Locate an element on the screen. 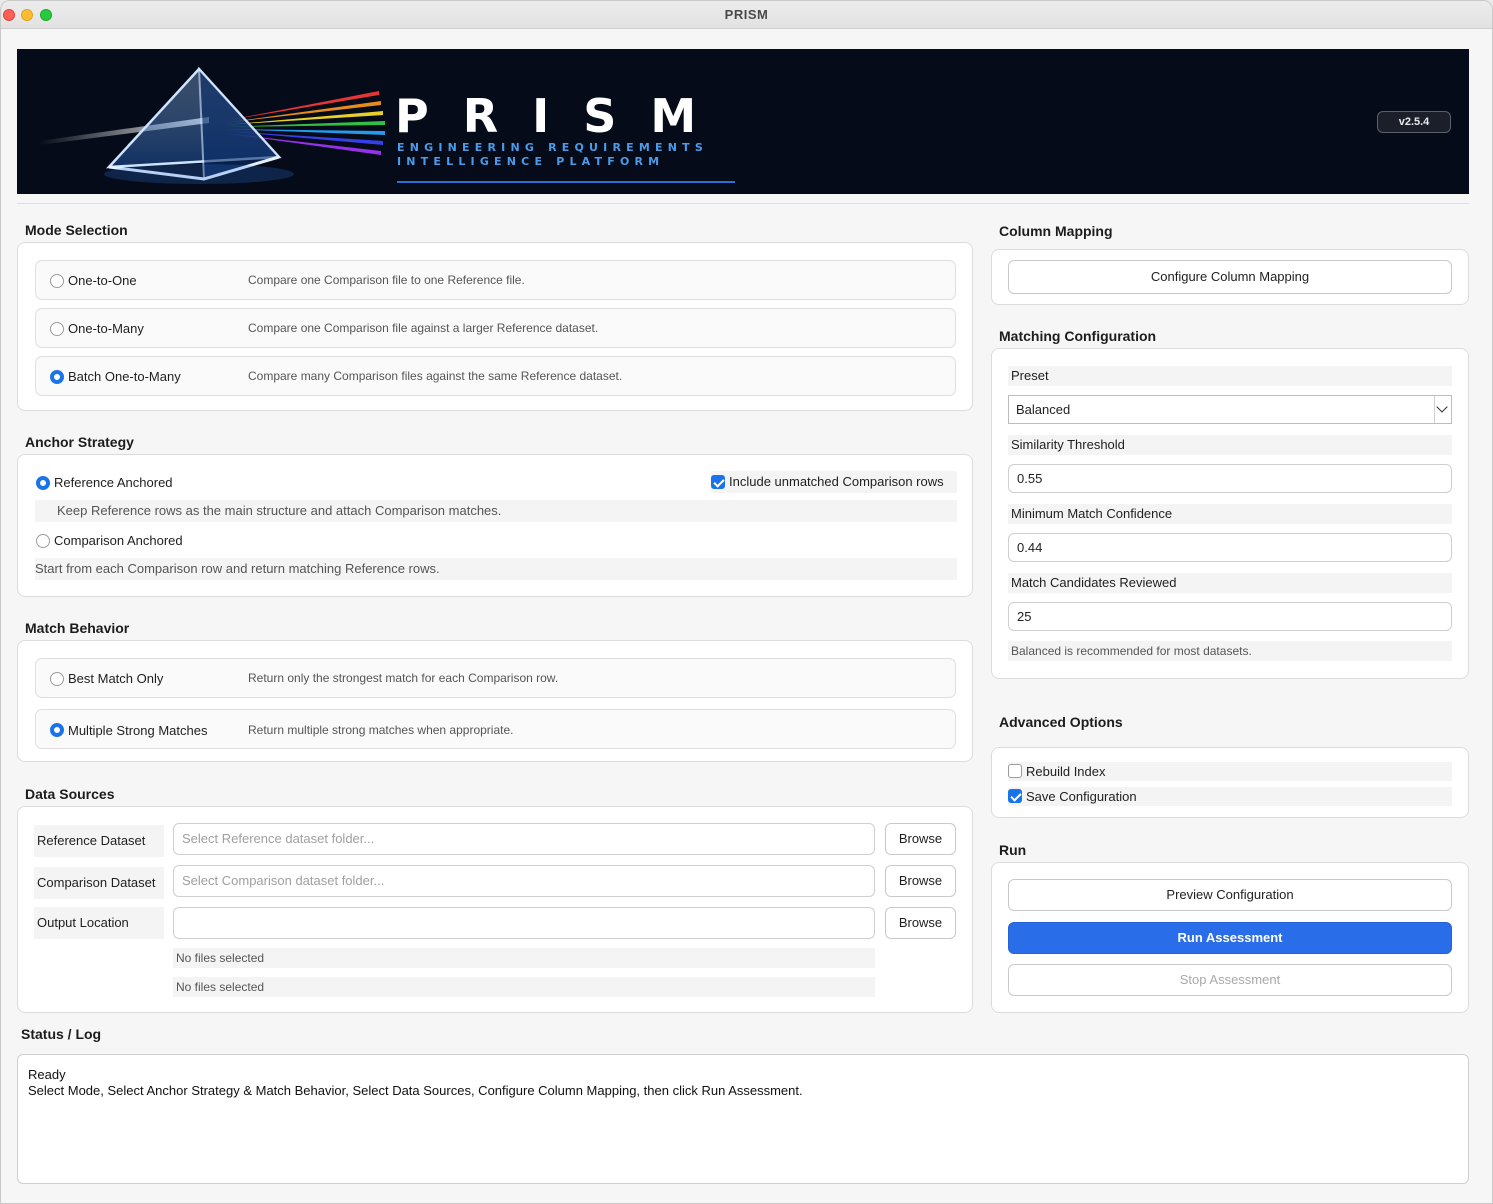  matching-configuration-title: Matching Configuration is located at coordinates (1078, 336).